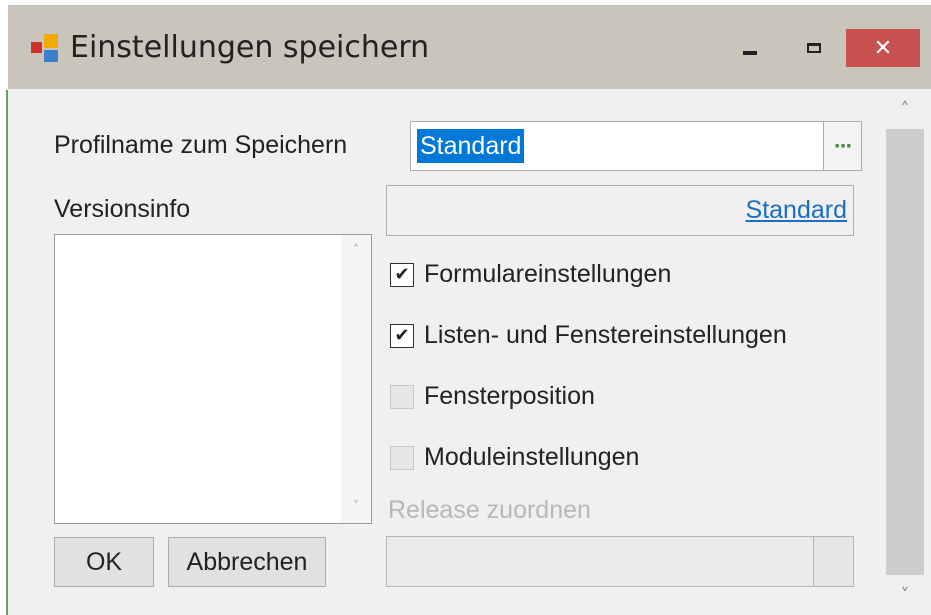 This screenshot has width=931, height=615. What do you see at coordinates (356, 379) in the screenshot?
I see `version-info-scrollbar: ˄ ˅` at bounding box center [356, 379].